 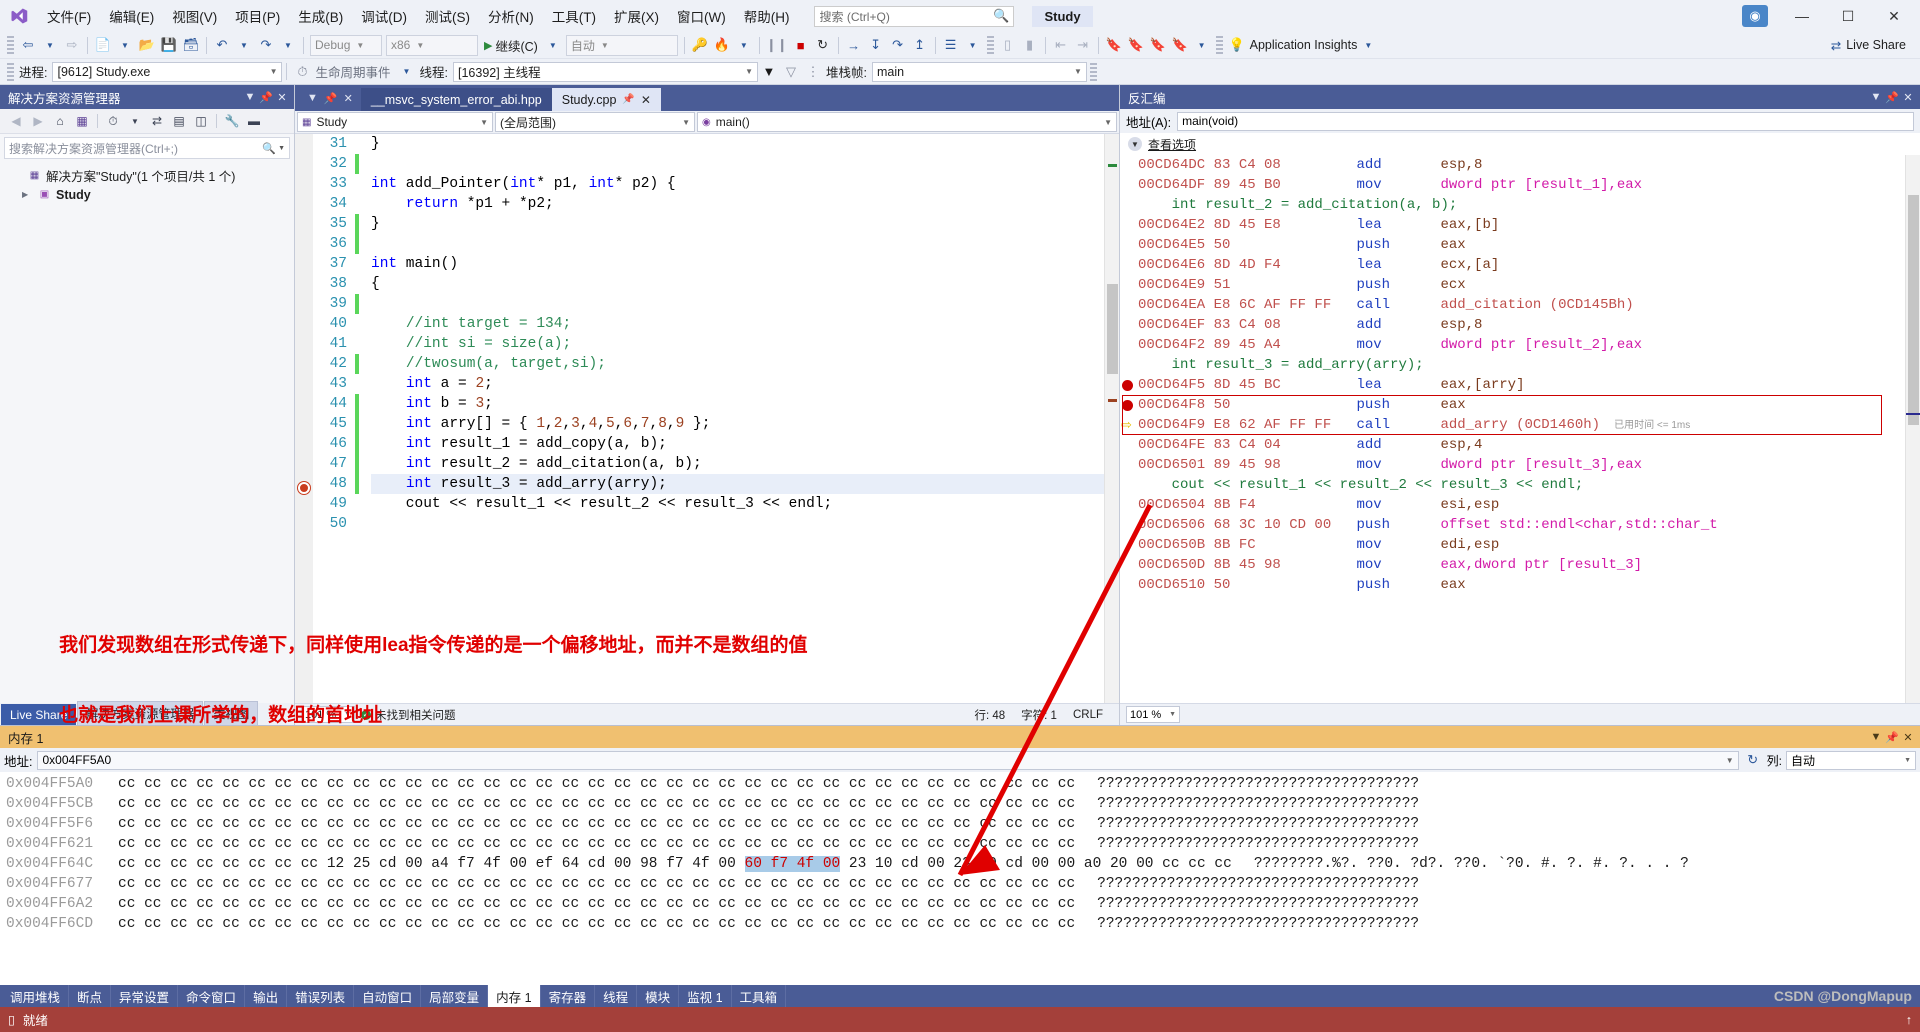 What do you see at coordinates (605, 71) in the screenshot?
I see `thread-combo: [16392] 主线程 ▼` at bounding box center [605, 71].